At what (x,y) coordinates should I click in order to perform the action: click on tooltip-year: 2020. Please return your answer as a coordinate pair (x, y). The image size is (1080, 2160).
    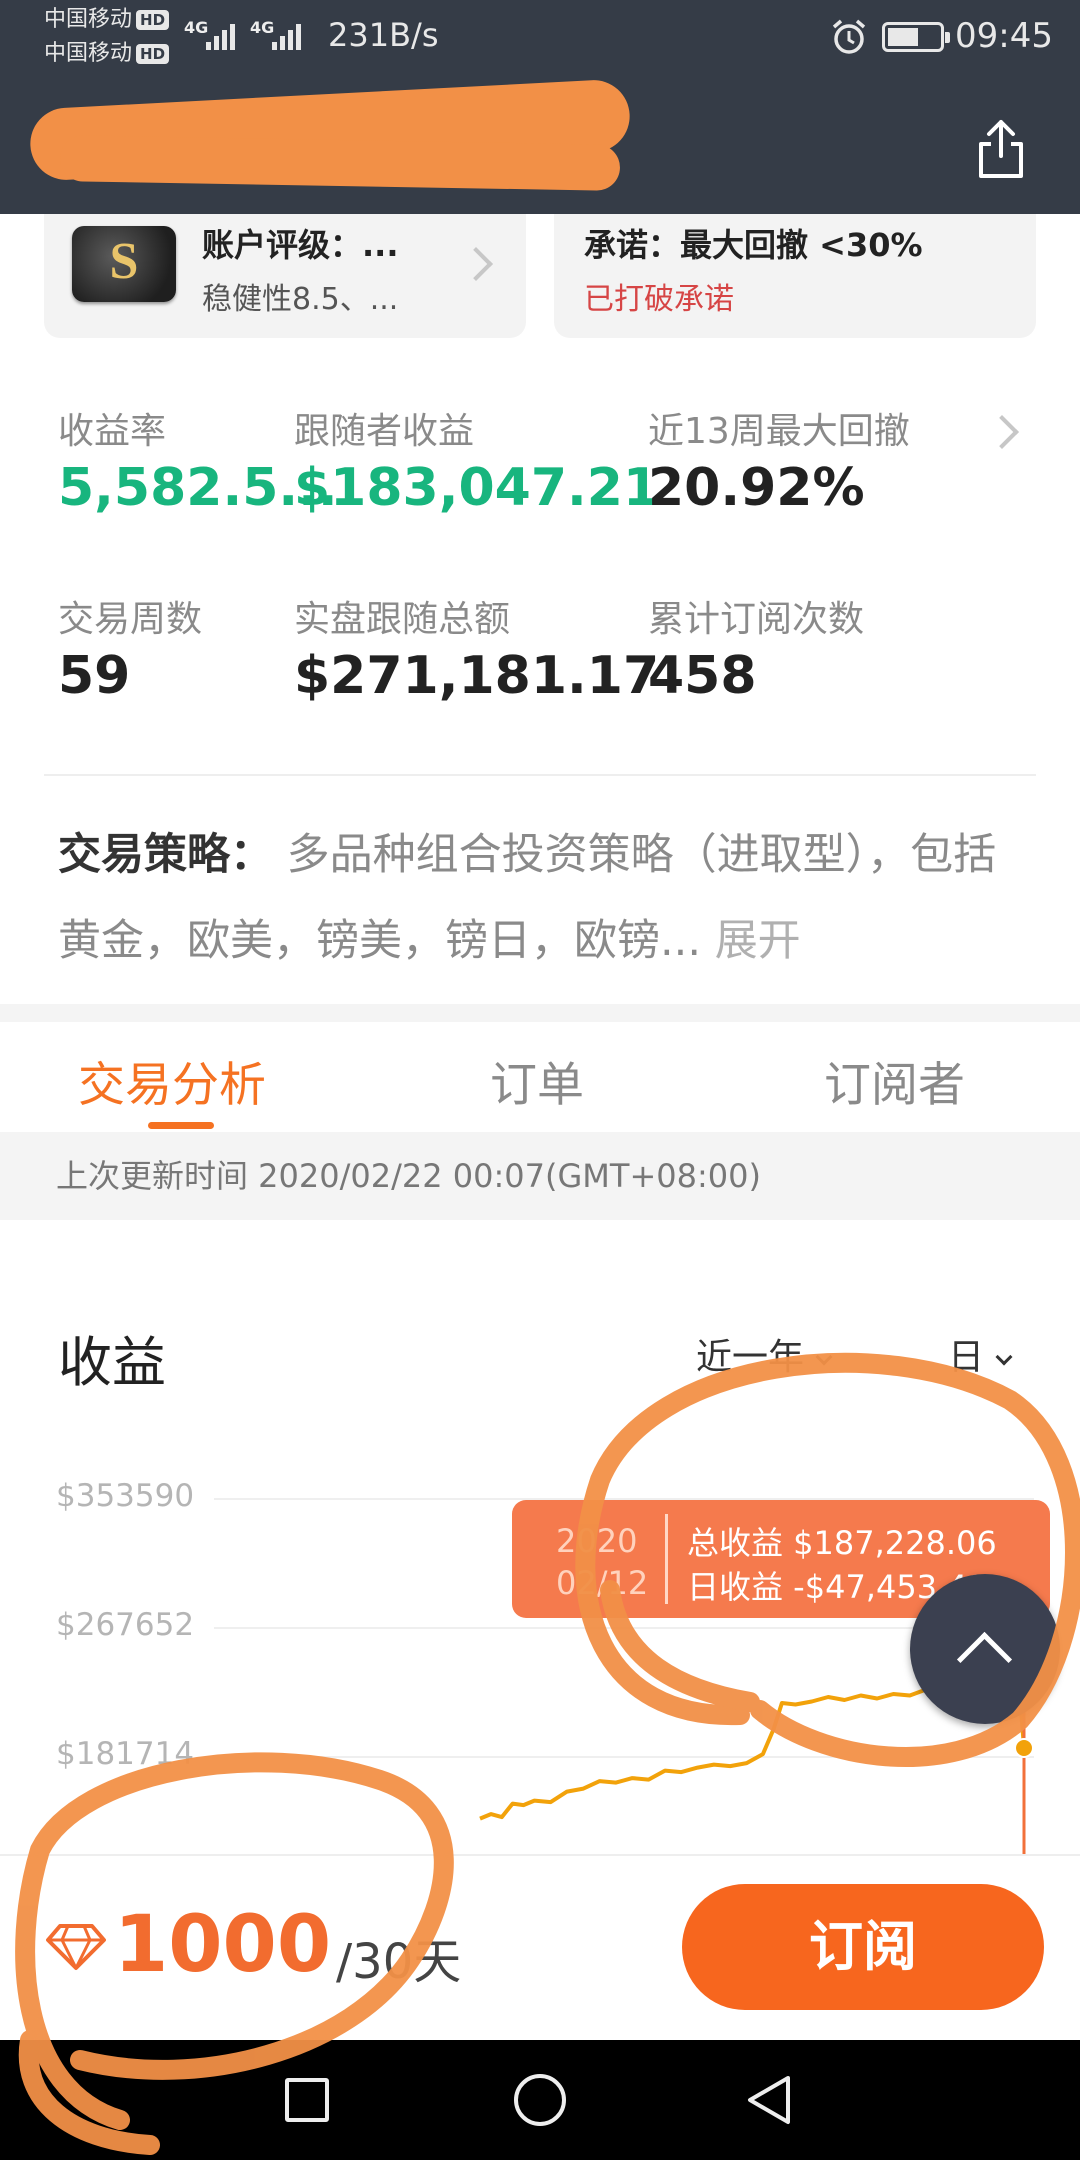
    Looking at the image, I should click on (597, 1541).